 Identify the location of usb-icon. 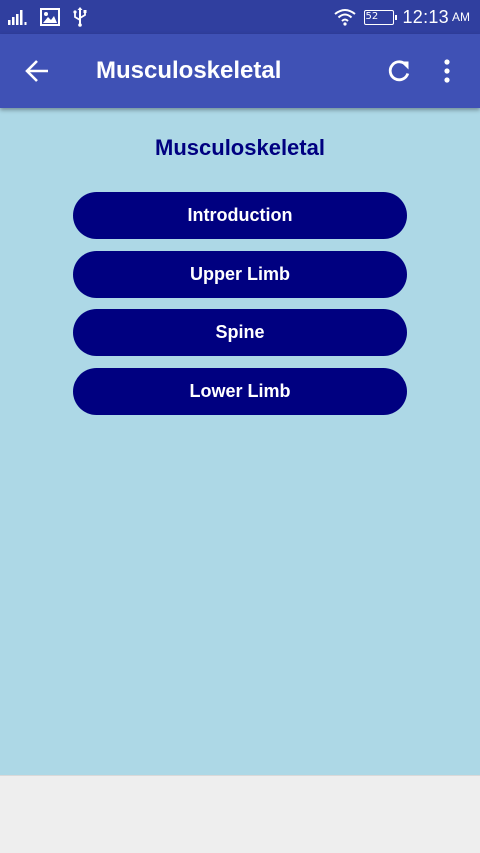
(80, 17).